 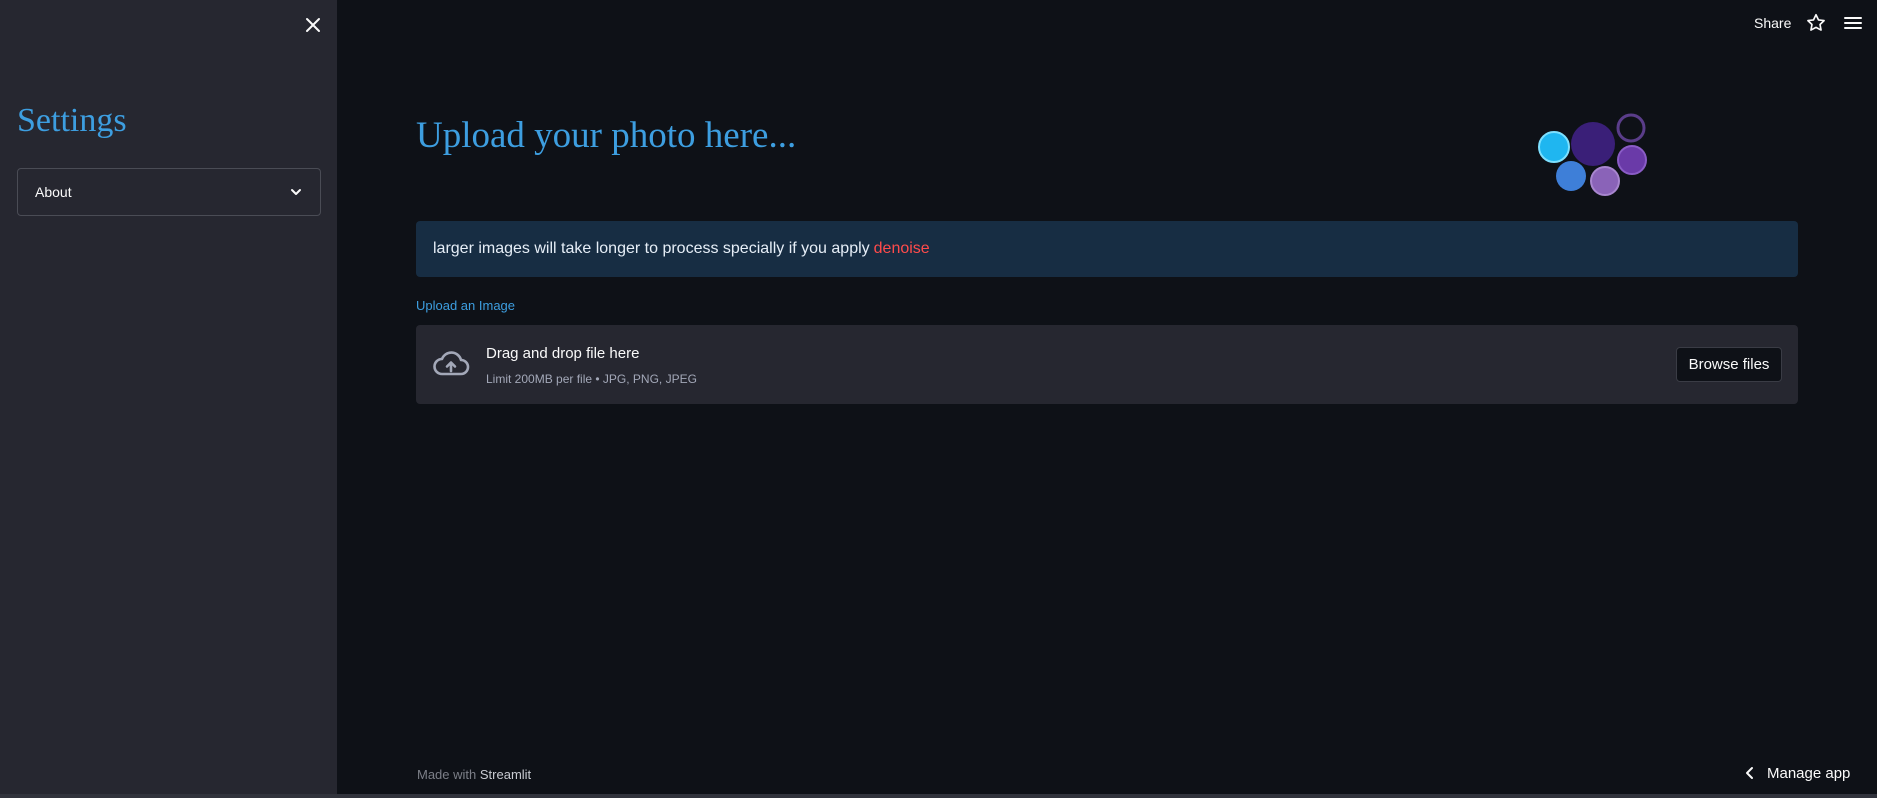 What do you see at coordinates (901, 248) in the screenshot?
I see `info-accent-text: denoise` at bounding box center [901, 248].